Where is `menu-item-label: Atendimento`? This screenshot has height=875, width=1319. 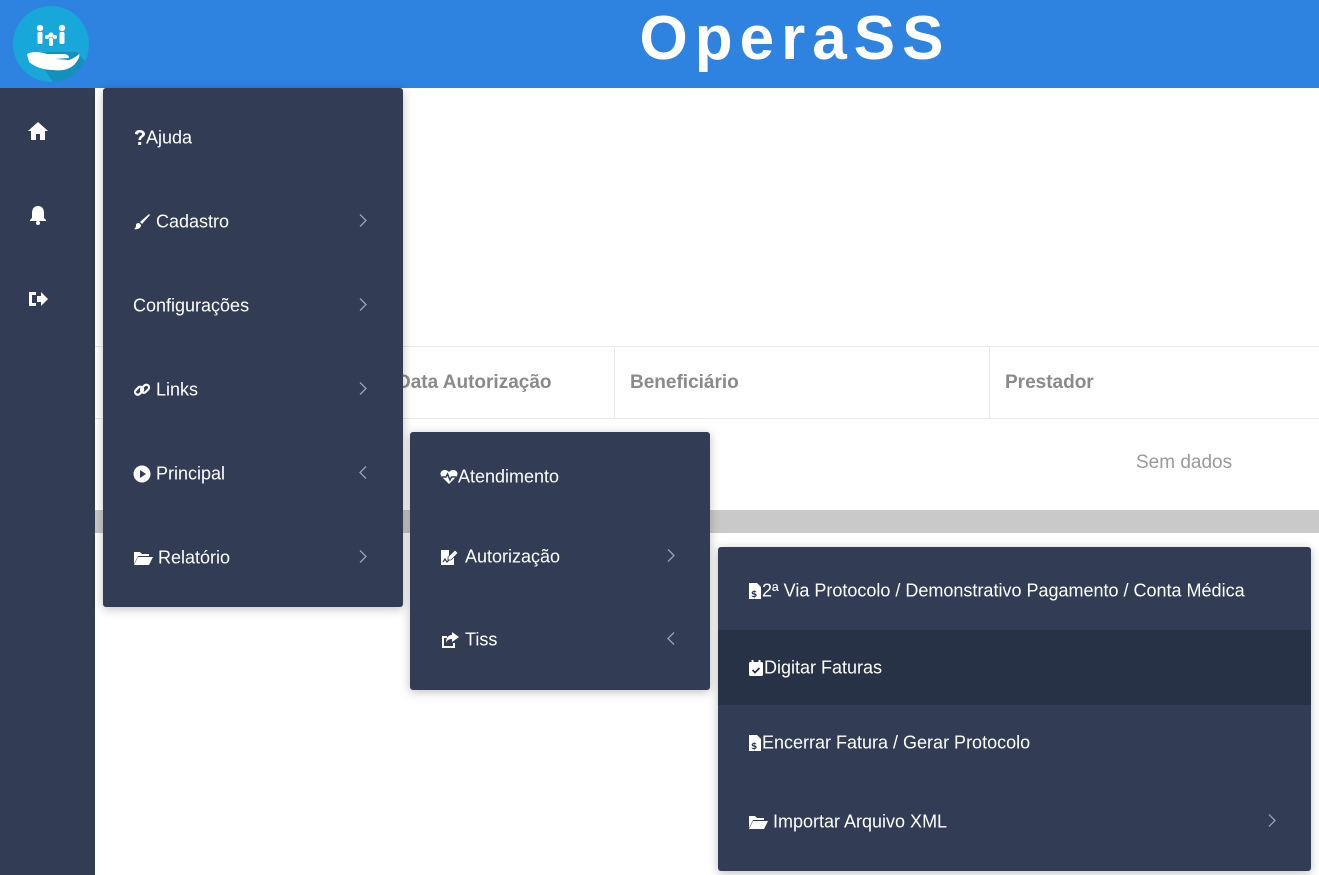
menu-item-label: Atendimento is located at coordinates (509, 476).